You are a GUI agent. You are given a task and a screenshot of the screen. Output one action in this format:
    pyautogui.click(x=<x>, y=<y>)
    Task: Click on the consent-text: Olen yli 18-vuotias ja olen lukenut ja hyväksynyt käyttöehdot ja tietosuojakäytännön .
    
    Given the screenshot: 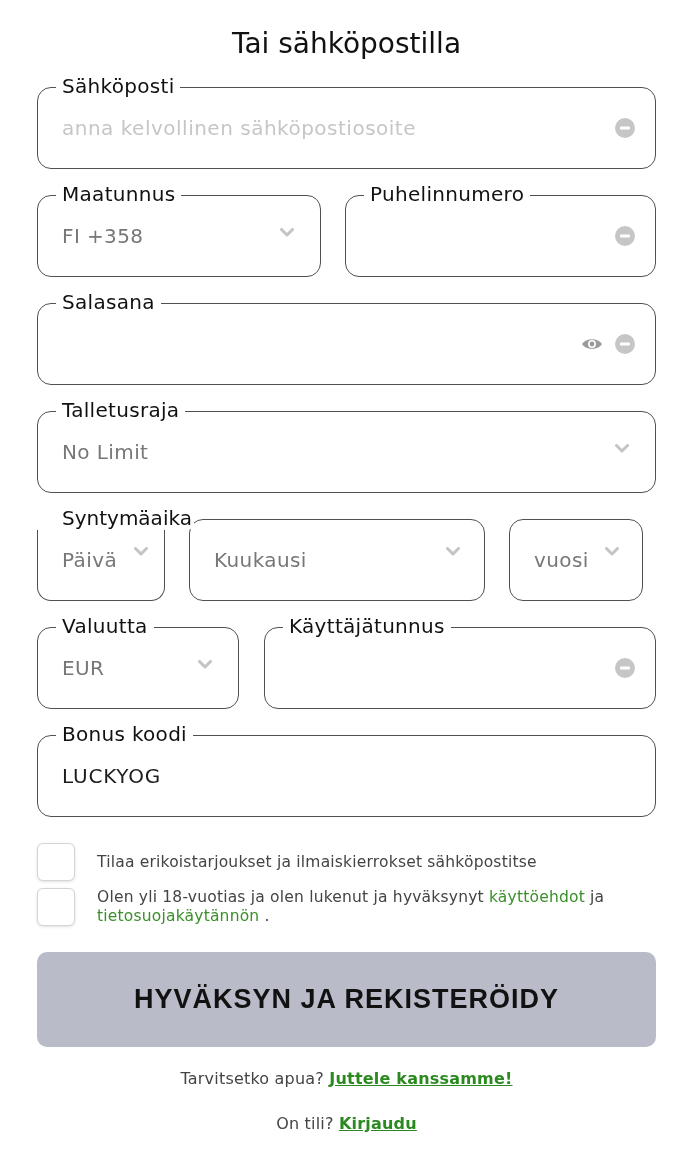 What is the action you would take?
    pyautogui.click(x=351, y=907)
    